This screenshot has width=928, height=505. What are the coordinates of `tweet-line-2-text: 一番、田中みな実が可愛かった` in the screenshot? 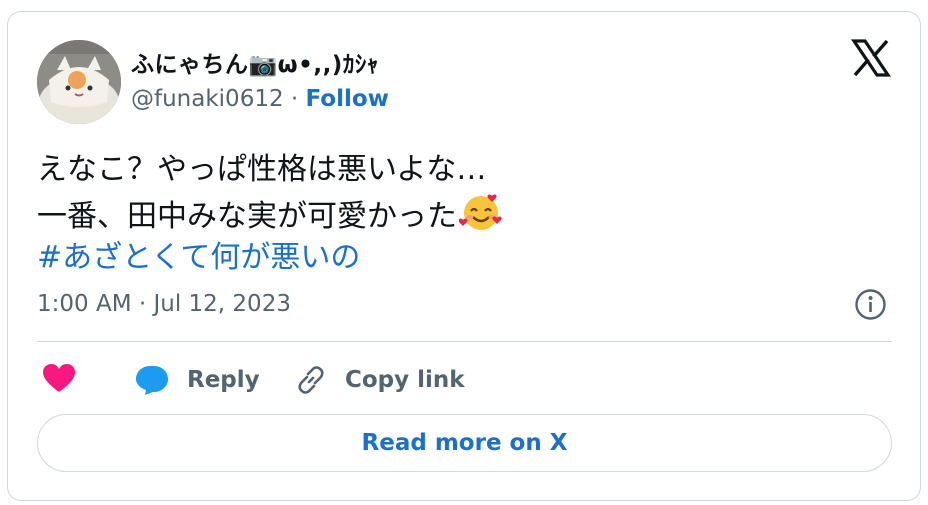 It's located at (247, 216).